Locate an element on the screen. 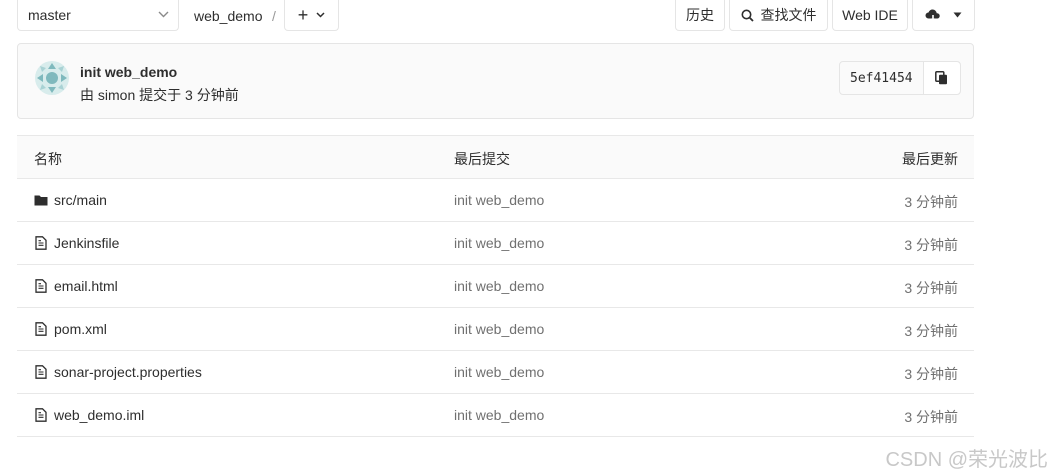  header-name: 名称 is located at coordinates (48, 159).